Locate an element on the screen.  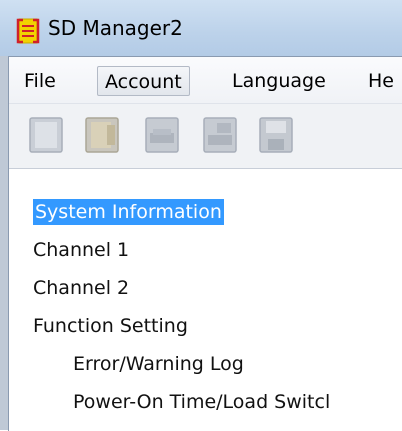
window-title: SD Manager2 is located at coordinates (115, 28).